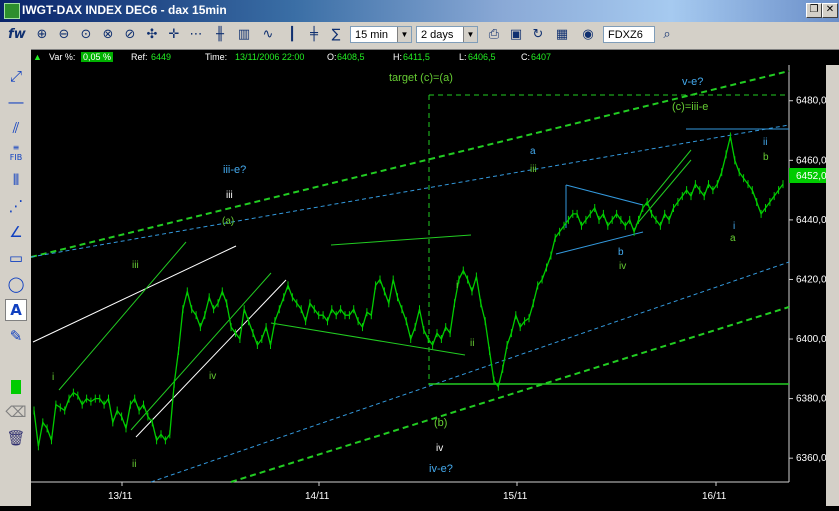  Describe the element at coordinates (268, 35) in the screenshot. I see `line-chart-icon: ∿` at that location.